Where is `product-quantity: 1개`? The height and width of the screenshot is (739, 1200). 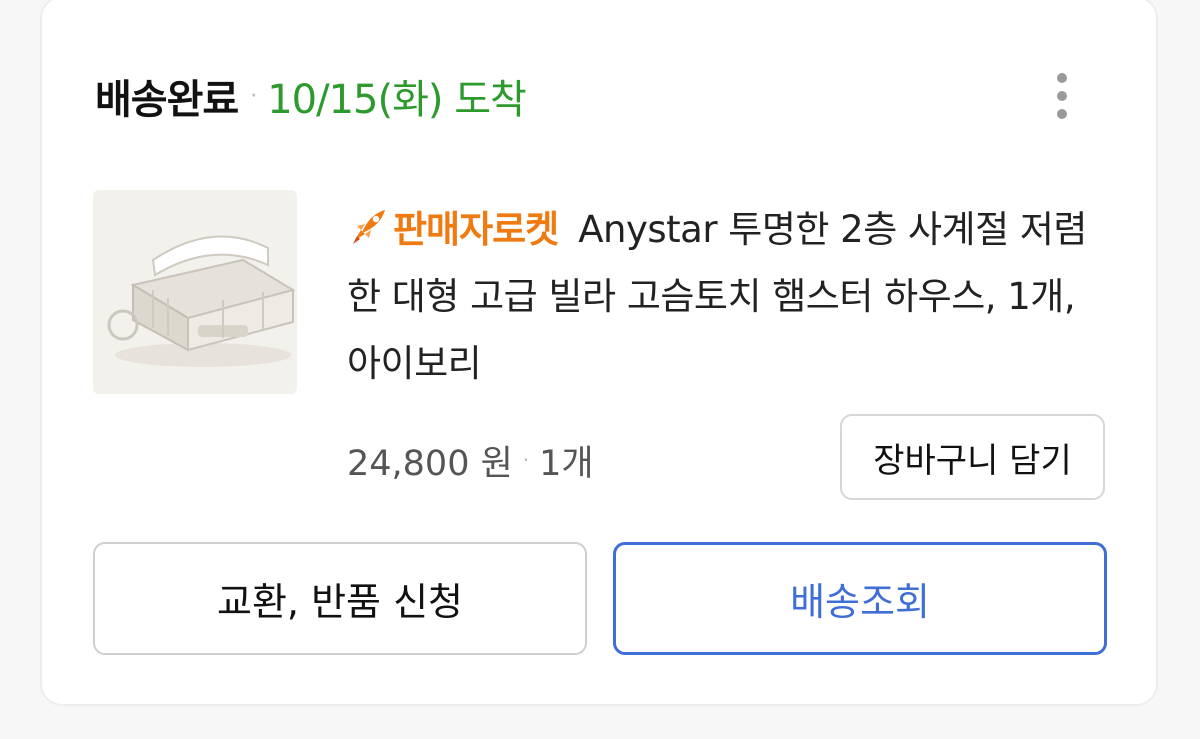
product-quantity: 1개 is located at coordinates (566, 463).